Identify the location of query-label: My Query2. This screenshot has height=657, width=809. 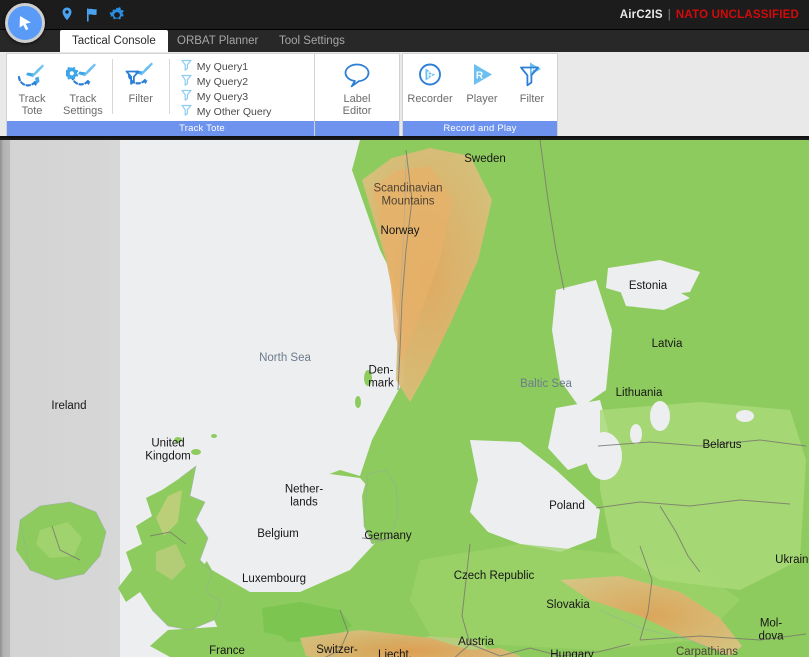
(222, 82).